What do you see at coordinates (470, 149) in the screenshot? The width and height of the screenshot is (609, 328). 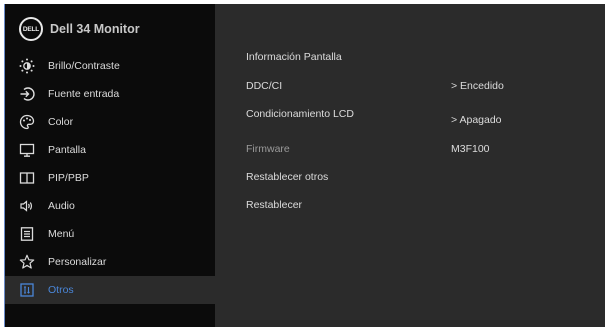 I see `firmware-value: M3F100` at bounding box center [470, 149].